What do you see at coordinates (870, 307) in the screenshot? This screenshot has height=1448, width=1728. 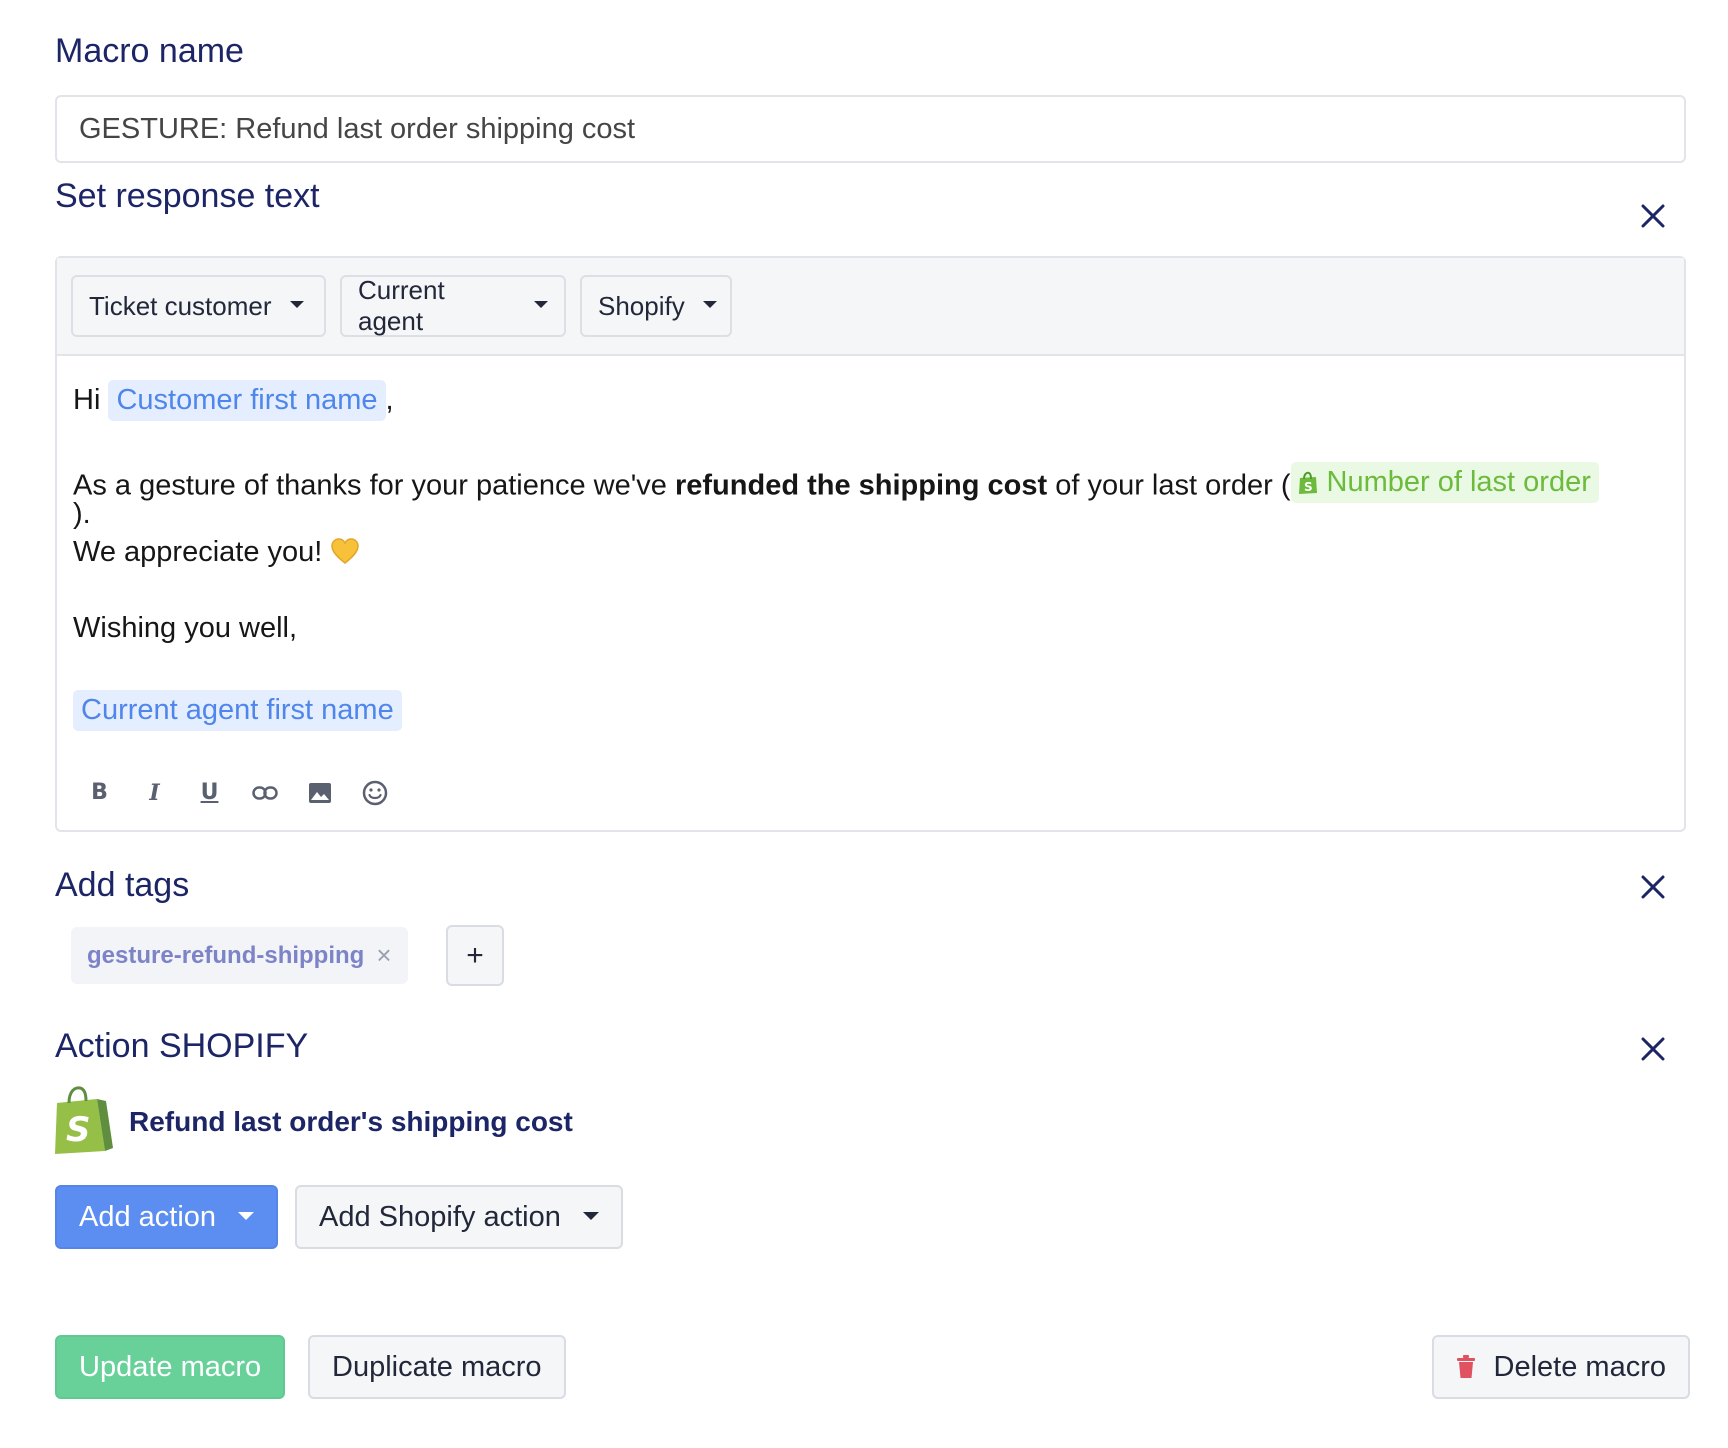 I see `variables-toolbar: Ticket customer Current agent Shopify` at bounding box center [870, 307].